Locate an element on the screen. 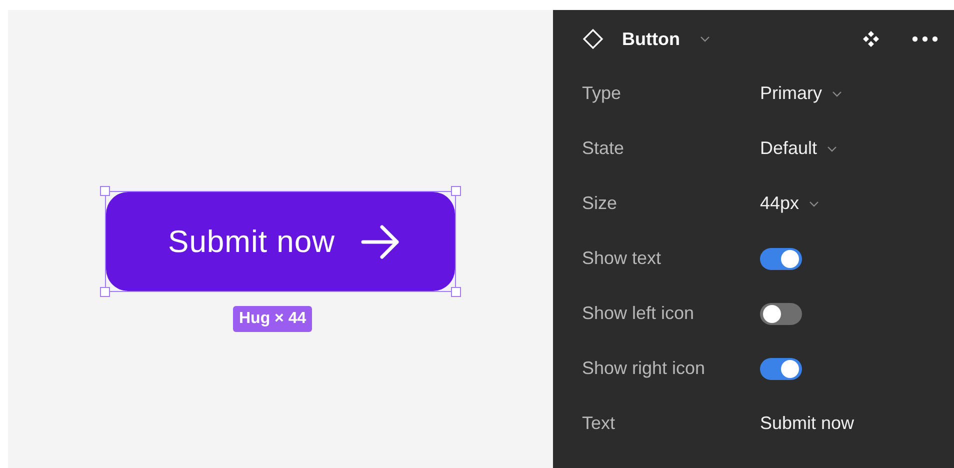 The image size is (954, 468). component-title: Button is located at coordinates (651, 39).